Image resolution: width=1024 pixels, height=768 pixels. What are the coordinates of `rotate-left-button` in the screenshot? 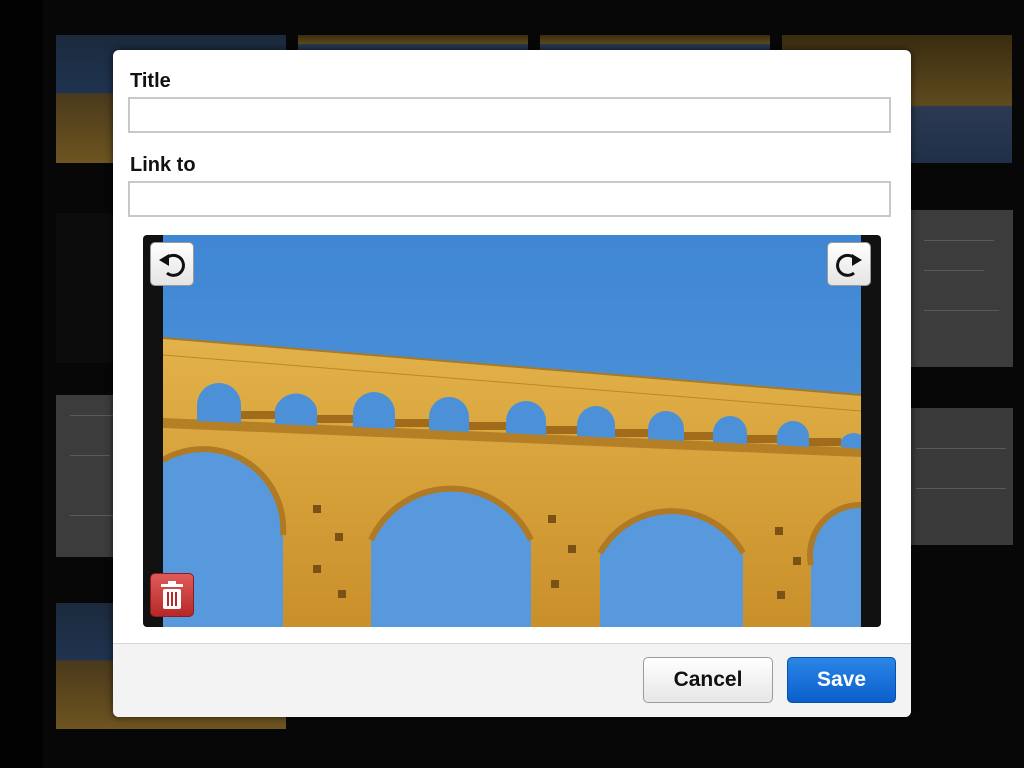 It's located at (172, 264).